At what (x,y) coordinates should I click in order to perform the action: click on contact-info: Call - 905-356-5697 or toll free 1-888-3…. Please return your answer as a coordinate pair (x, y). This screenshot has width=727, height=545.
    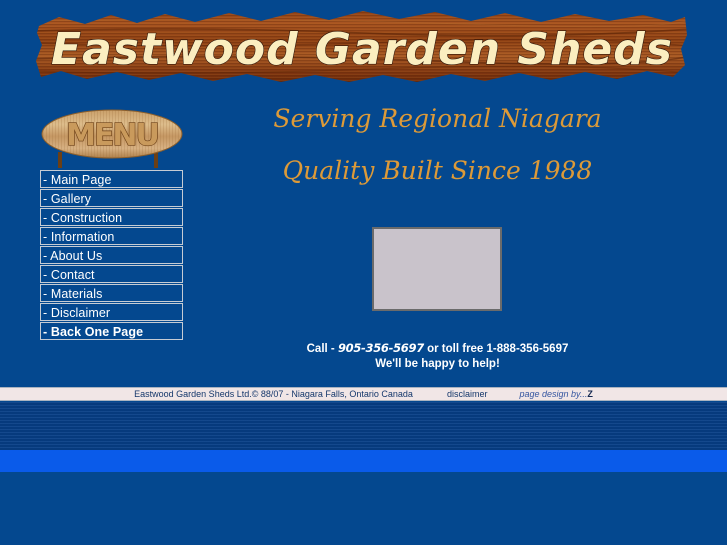
    Looking at the image, I should click on (437, 356).